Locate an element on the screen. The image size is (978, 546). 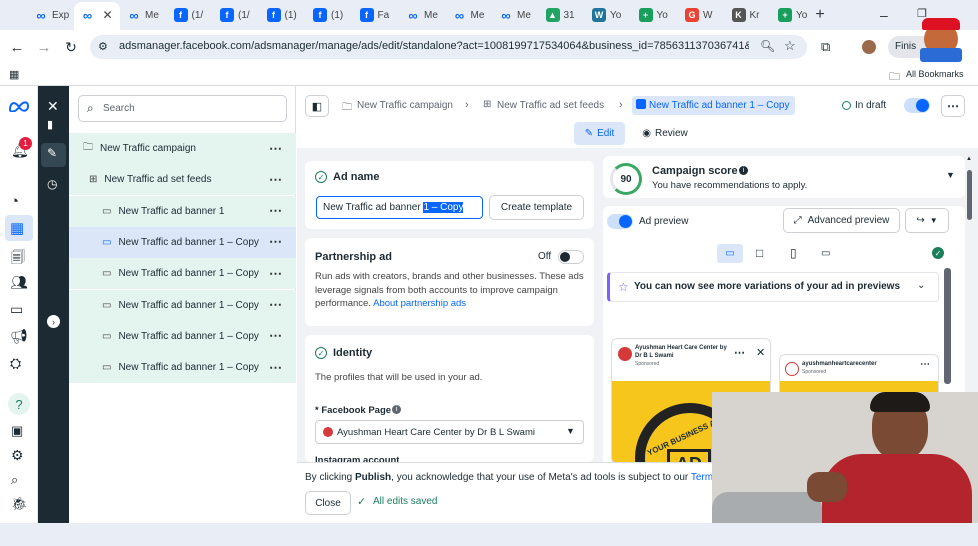
minimize-icon: – is located at coordinates (884, 15).